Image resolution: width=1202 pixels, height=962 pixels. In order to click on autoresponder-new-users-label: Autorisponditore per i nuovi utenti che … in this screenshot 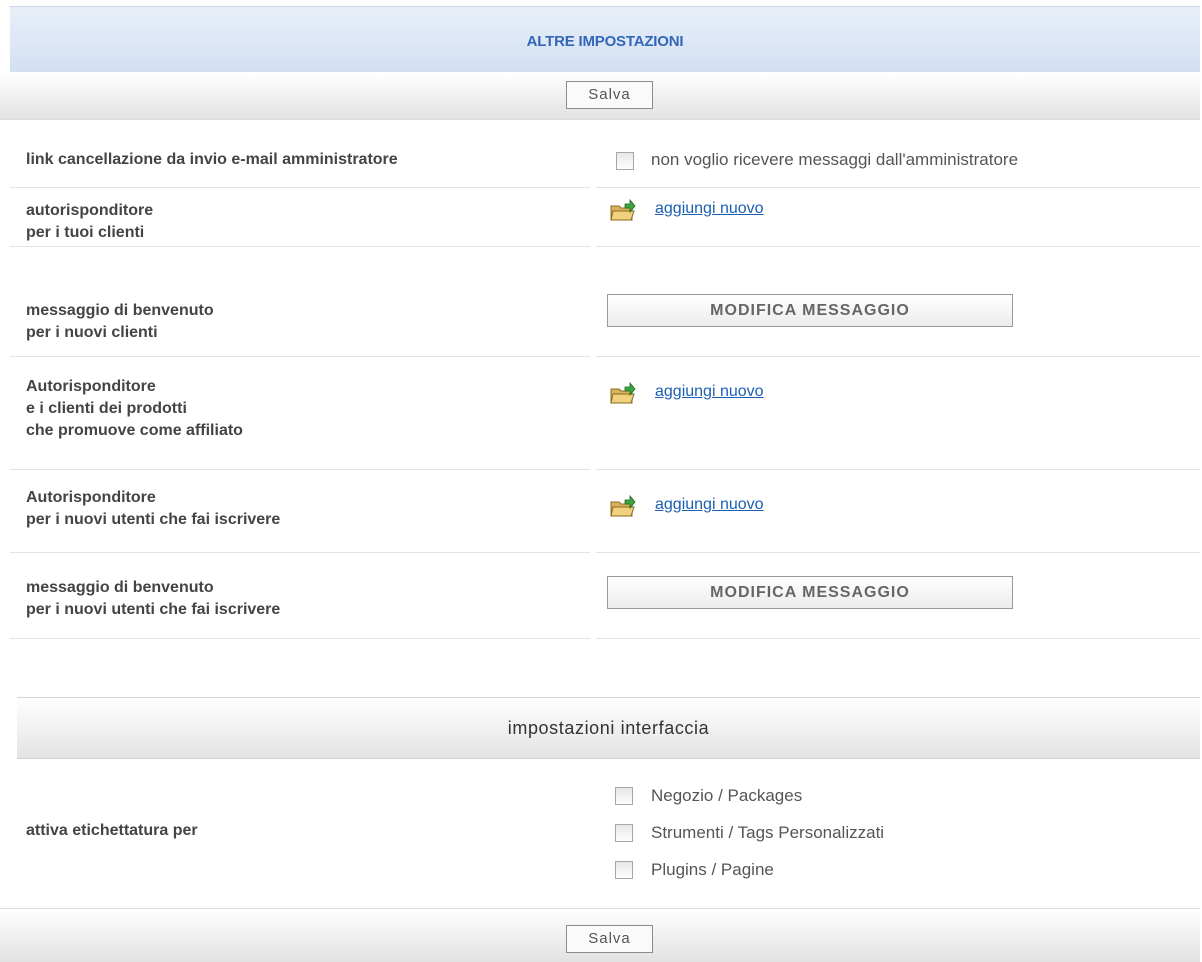, I will do `click(153, 509)`.